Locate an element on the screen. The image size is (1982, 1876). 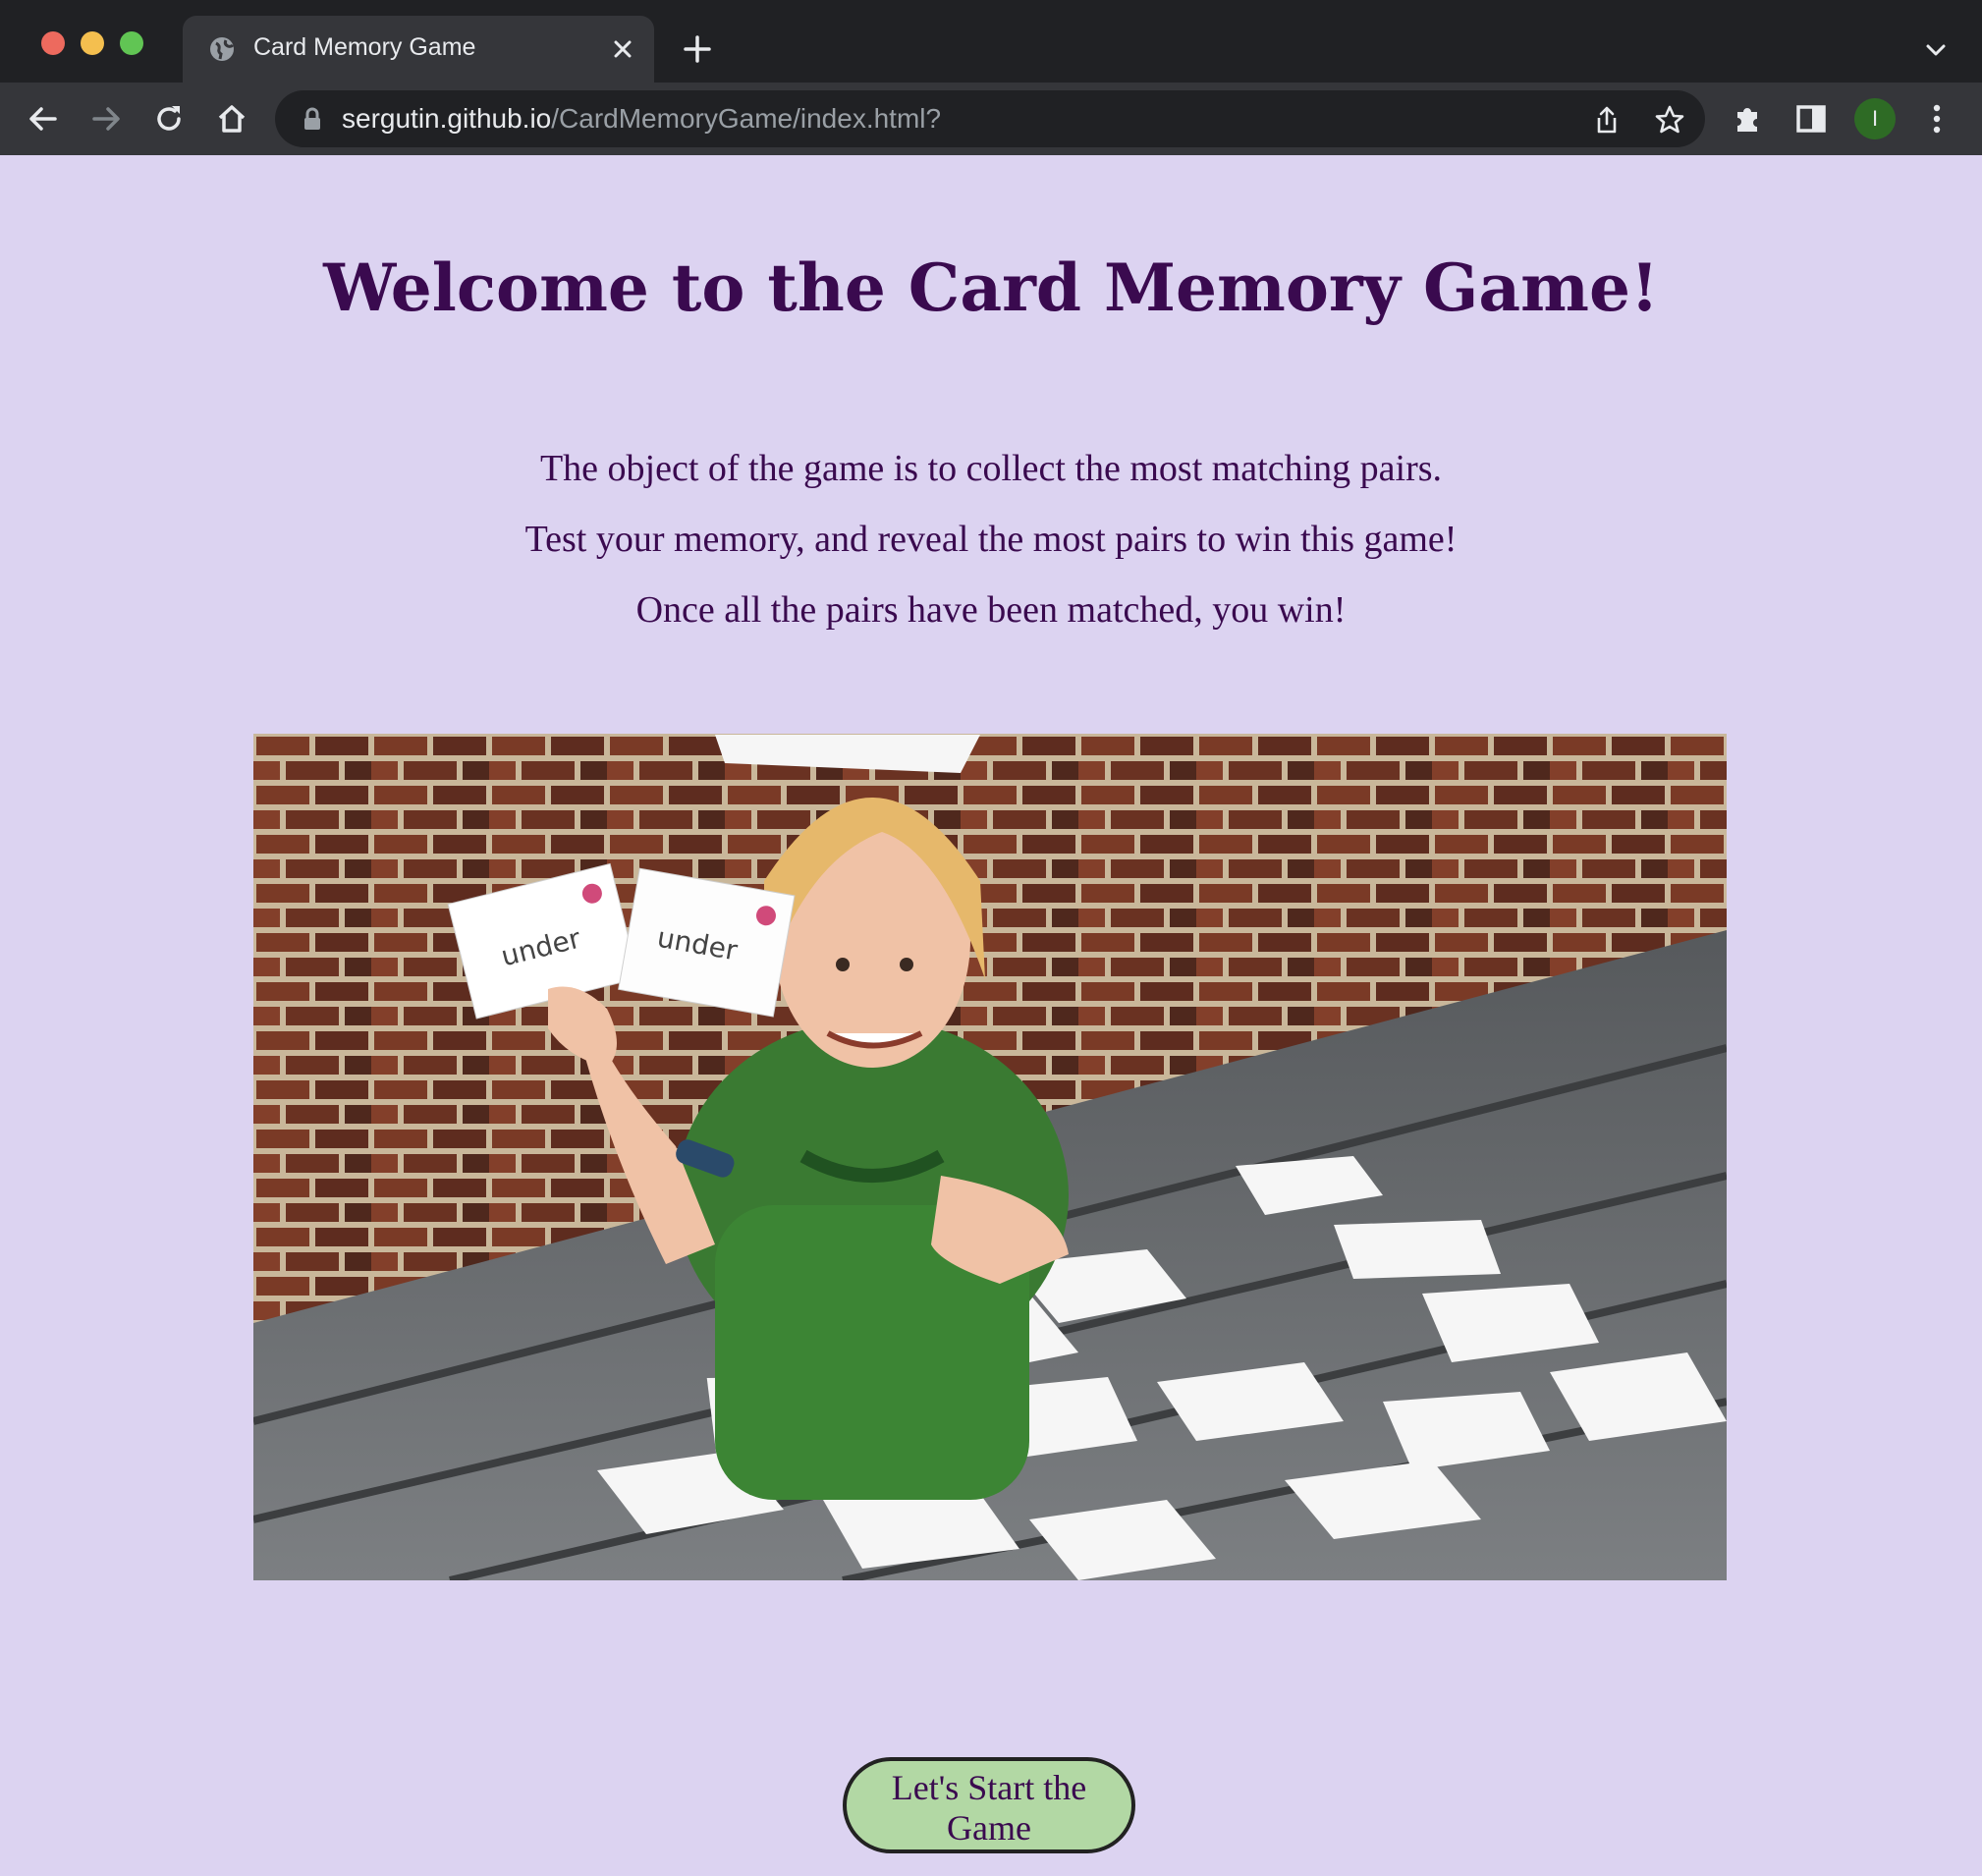
side-panel-icon is located at coordinates (1811, 119).